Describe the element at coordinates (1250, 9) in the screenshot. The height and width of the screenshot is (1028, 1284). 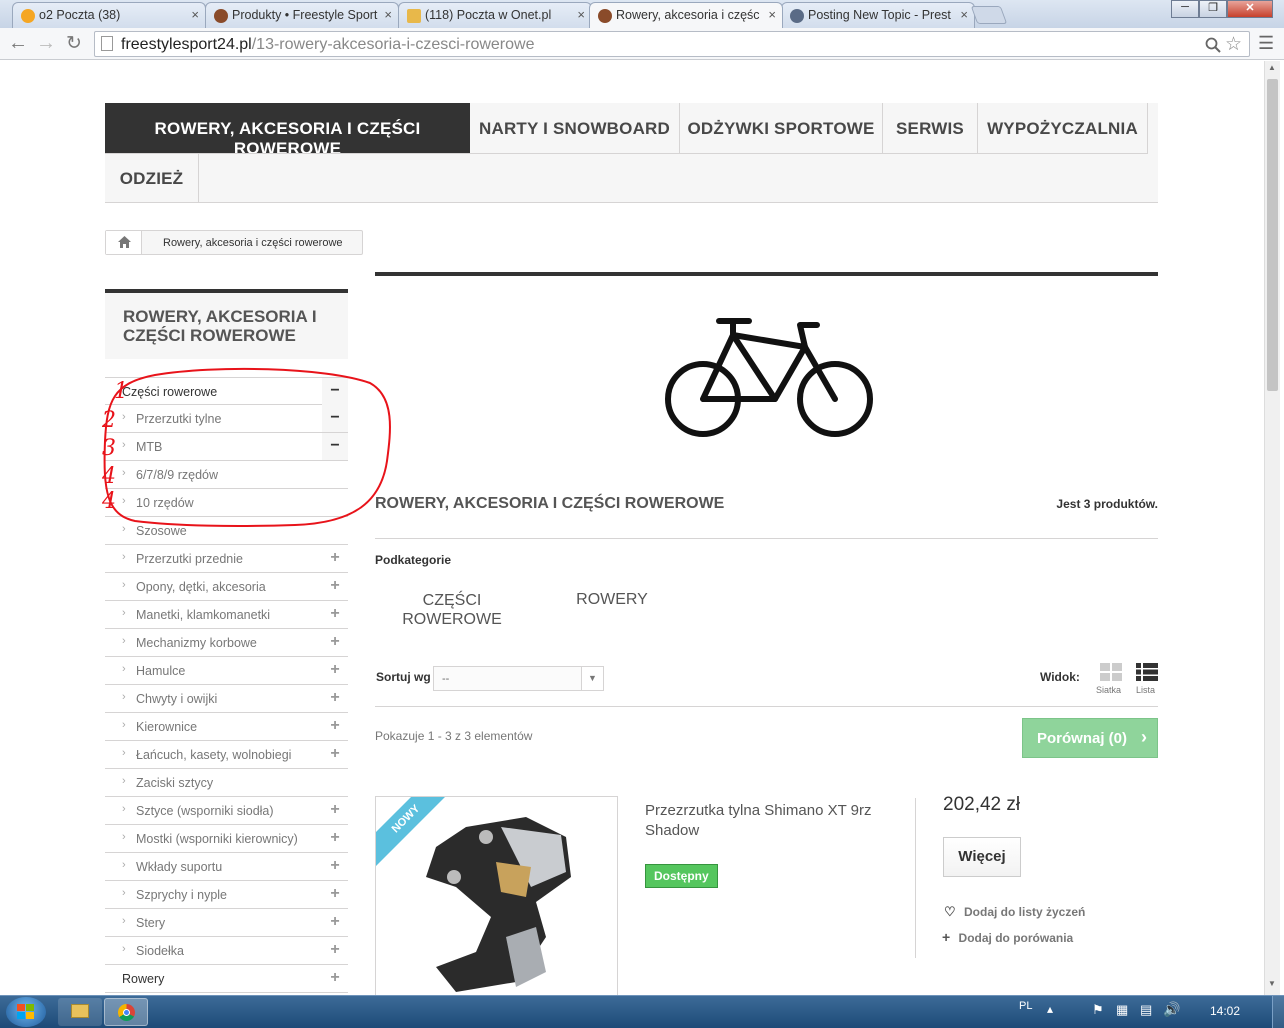
I see `close-window-button: ✕` at that location.